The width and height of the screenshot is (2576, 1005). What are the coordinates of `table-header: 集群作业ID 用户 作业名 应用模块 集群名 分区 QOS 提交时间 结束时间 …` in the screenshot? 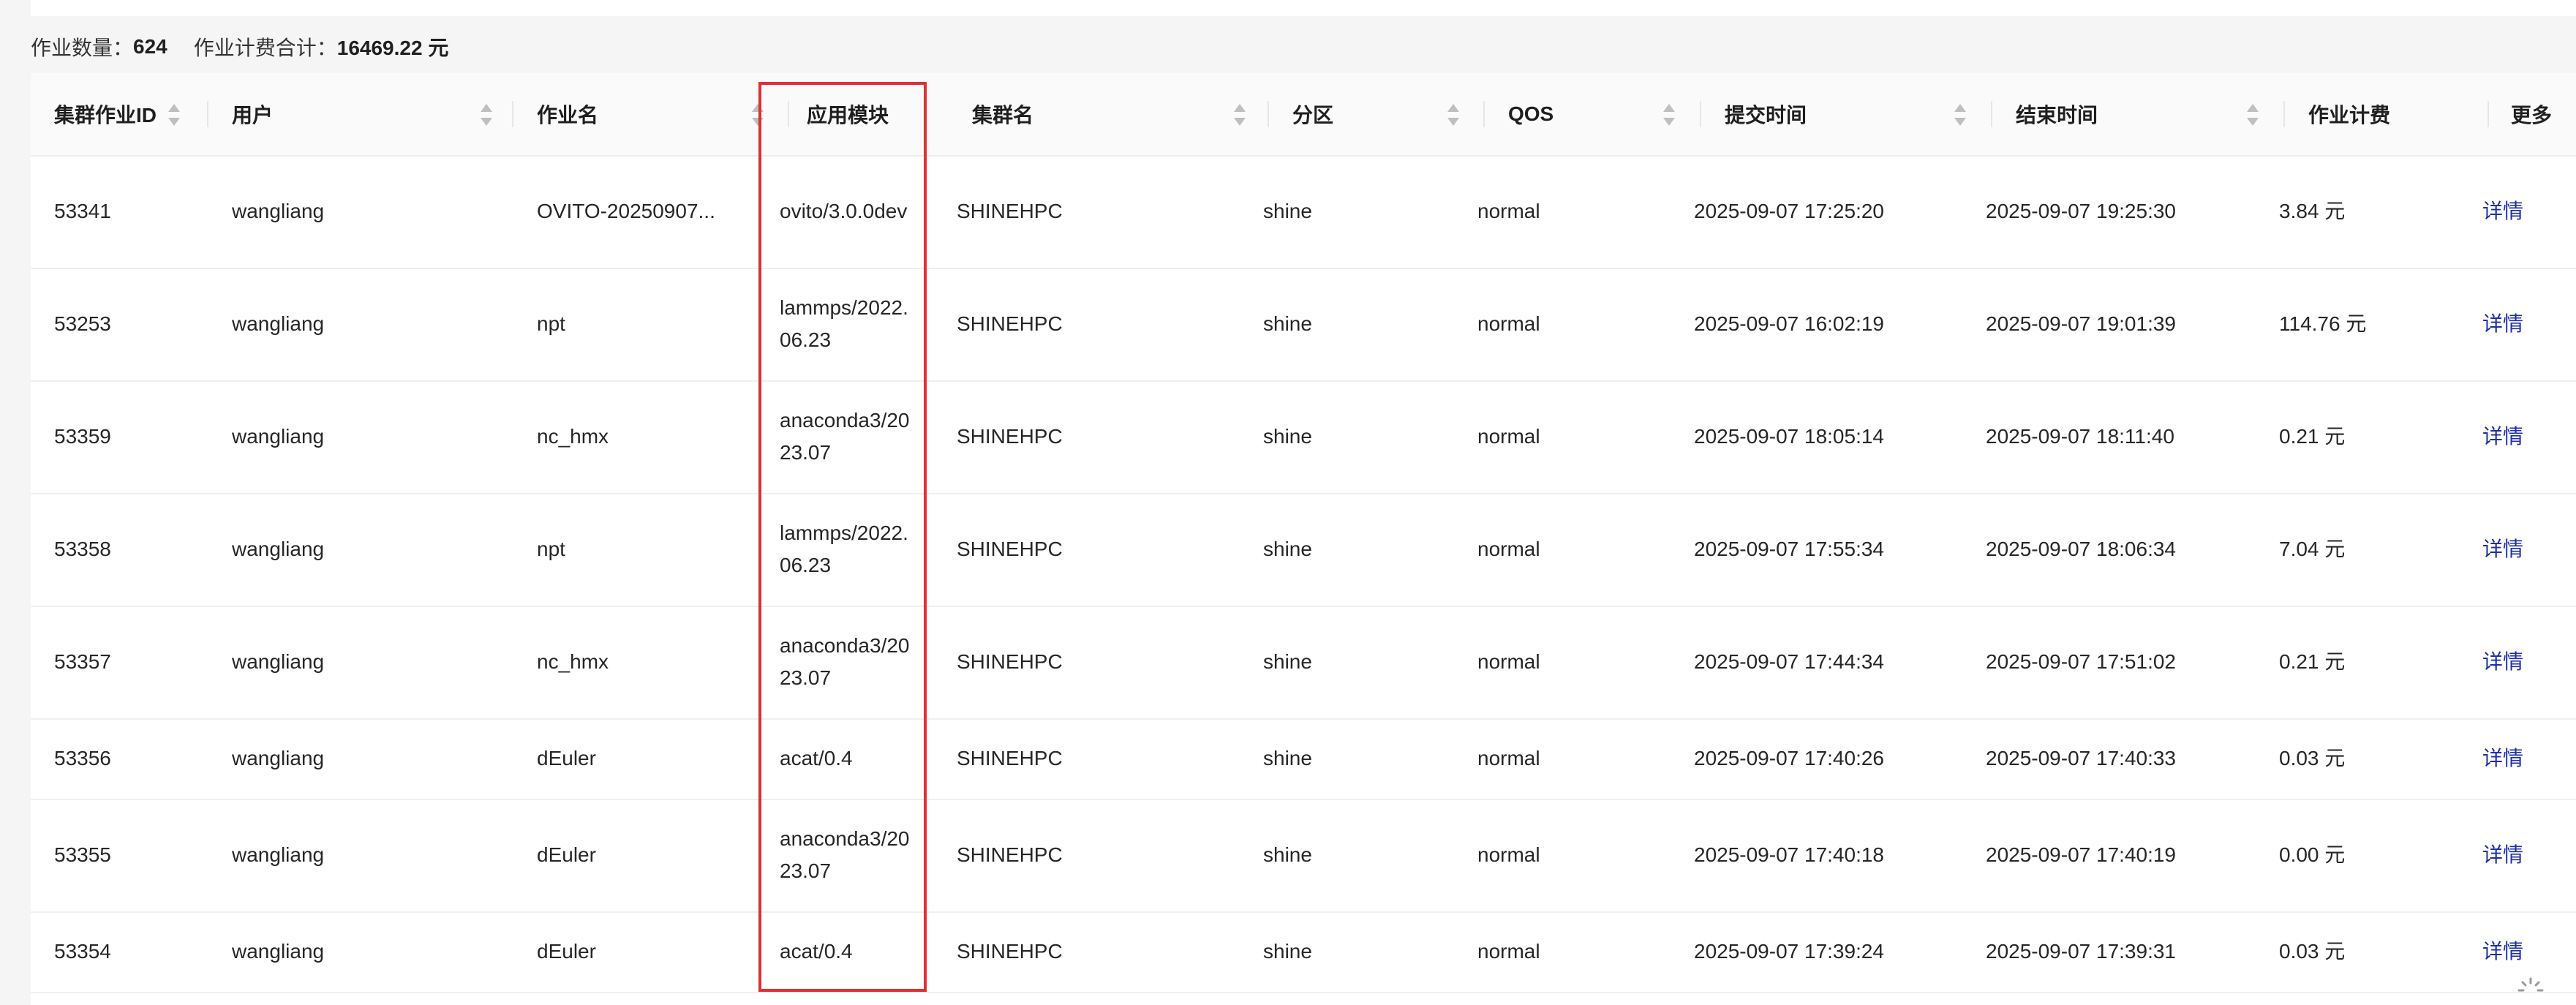 It's located at (1303, 115).